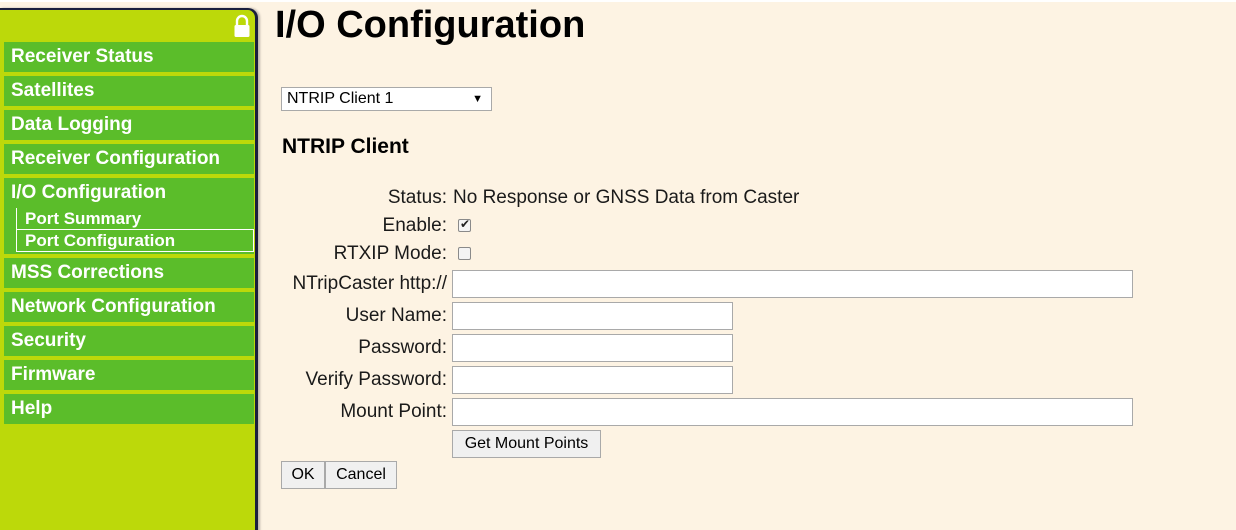 Image resolution: width=1236 pixels, height=530 pixels. Describe the element at coordinates (417, 197) in the screenshot. I see `status-label: Status:` at that location.